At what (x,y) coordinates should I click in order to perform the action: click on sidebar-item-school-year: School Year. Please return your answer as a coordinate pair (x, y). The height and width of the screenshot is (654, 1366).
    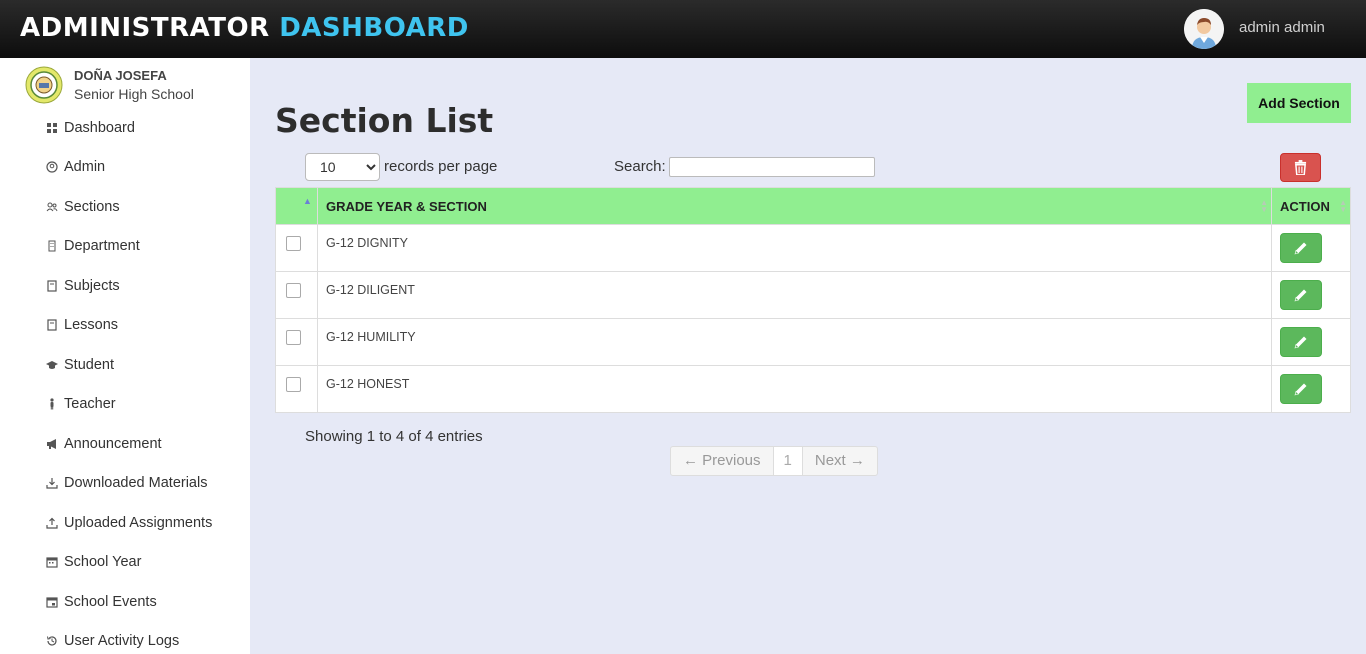
    Looking at the image, I should click on (93, 562).